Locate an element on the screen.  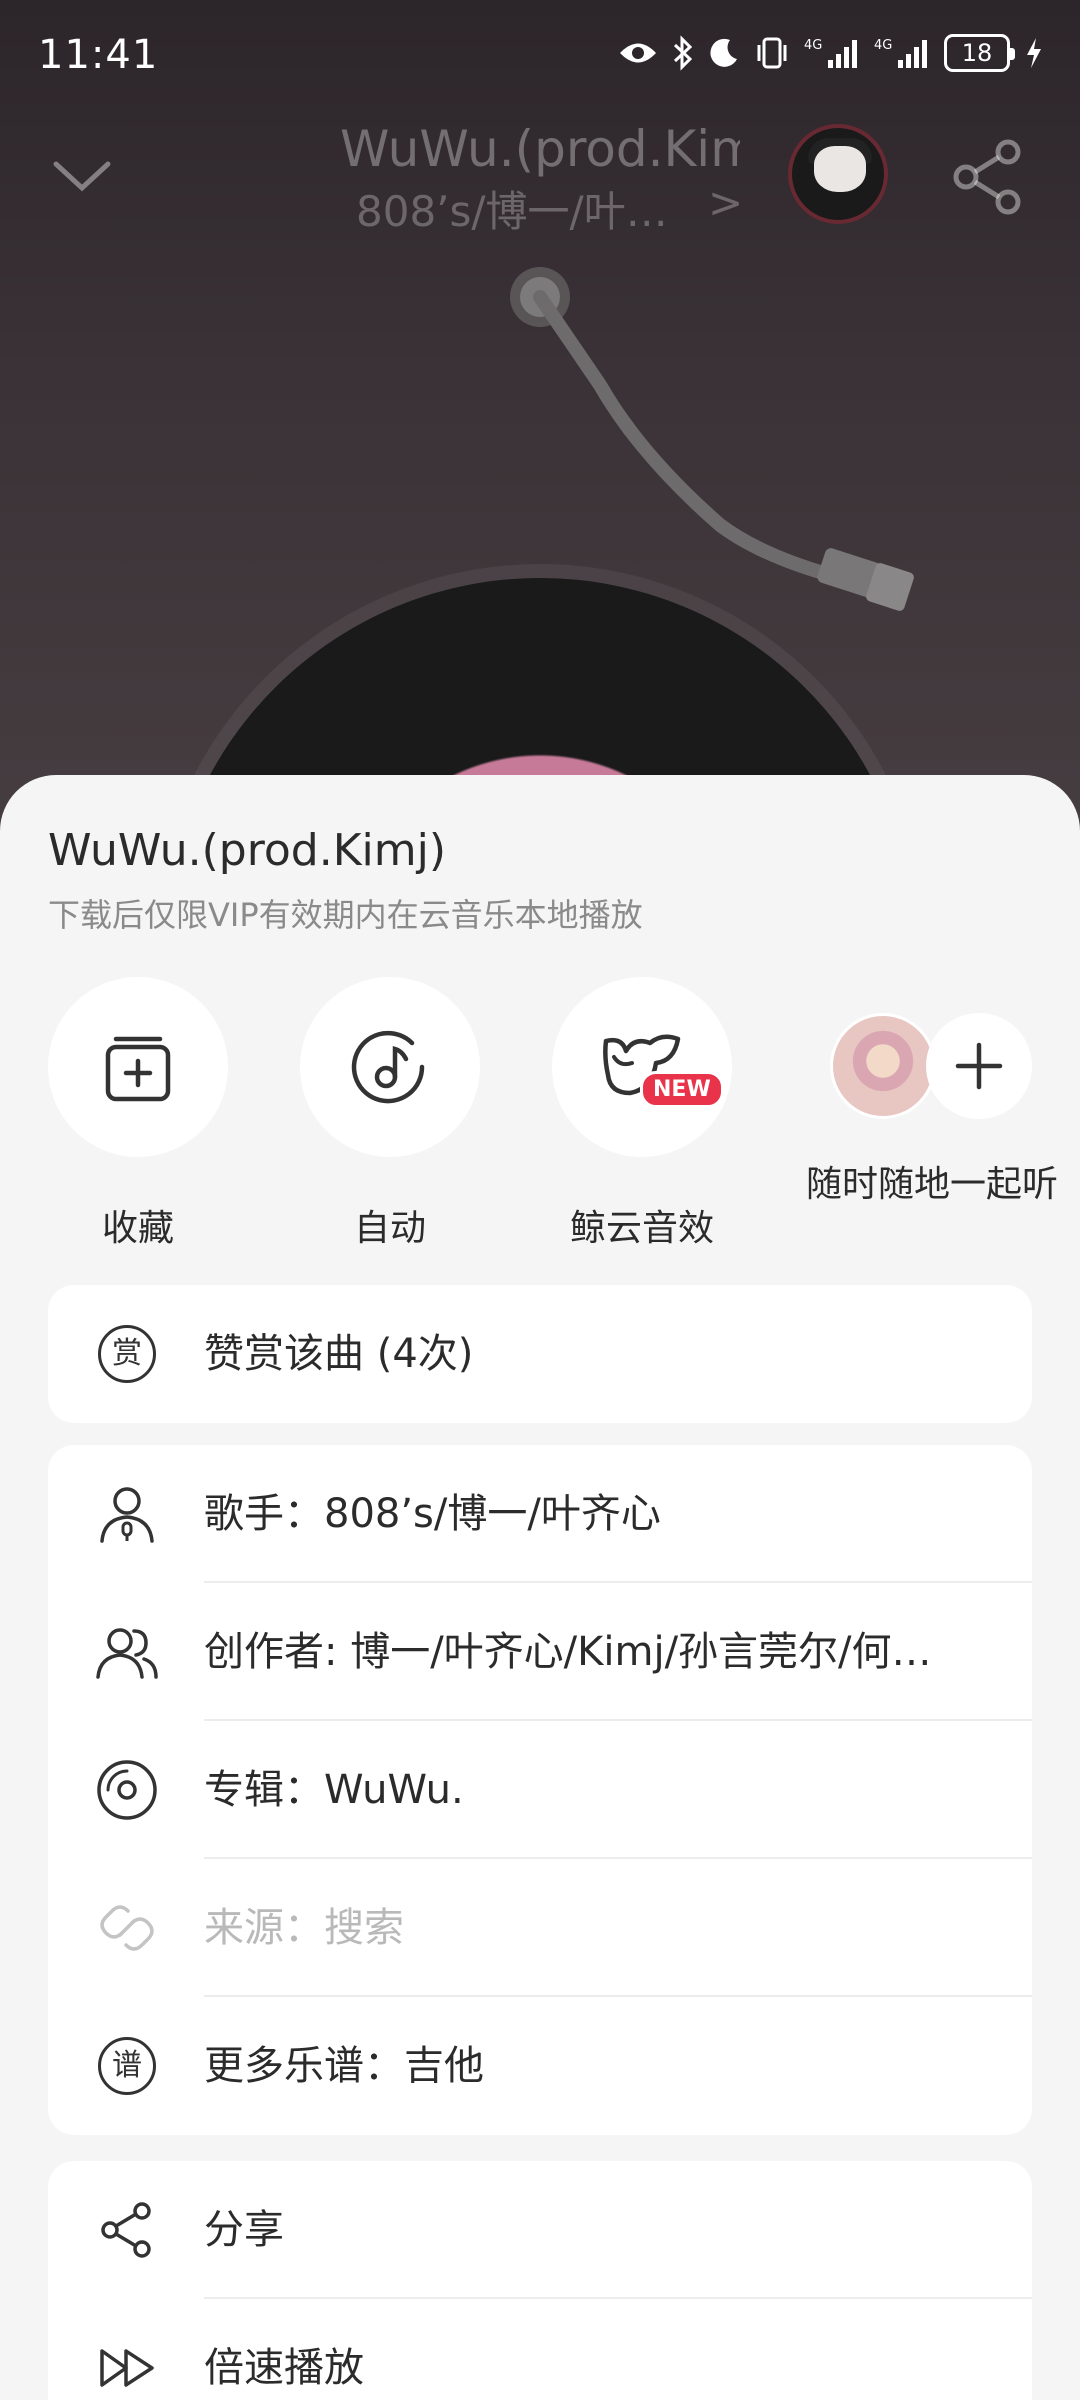
album-label: 专辑：WuWu. is located at coordinates (334, 1790).